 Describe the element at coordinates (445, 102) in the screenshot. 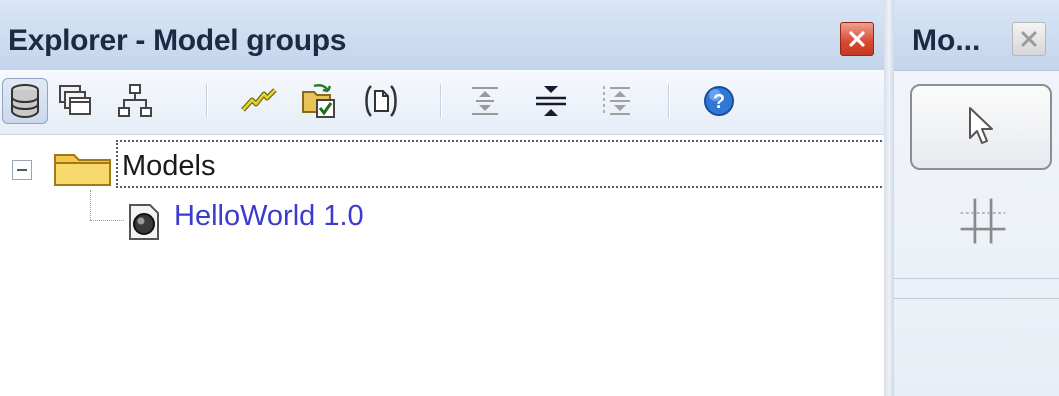

I see `explorer-toolbar: ?` at that location.